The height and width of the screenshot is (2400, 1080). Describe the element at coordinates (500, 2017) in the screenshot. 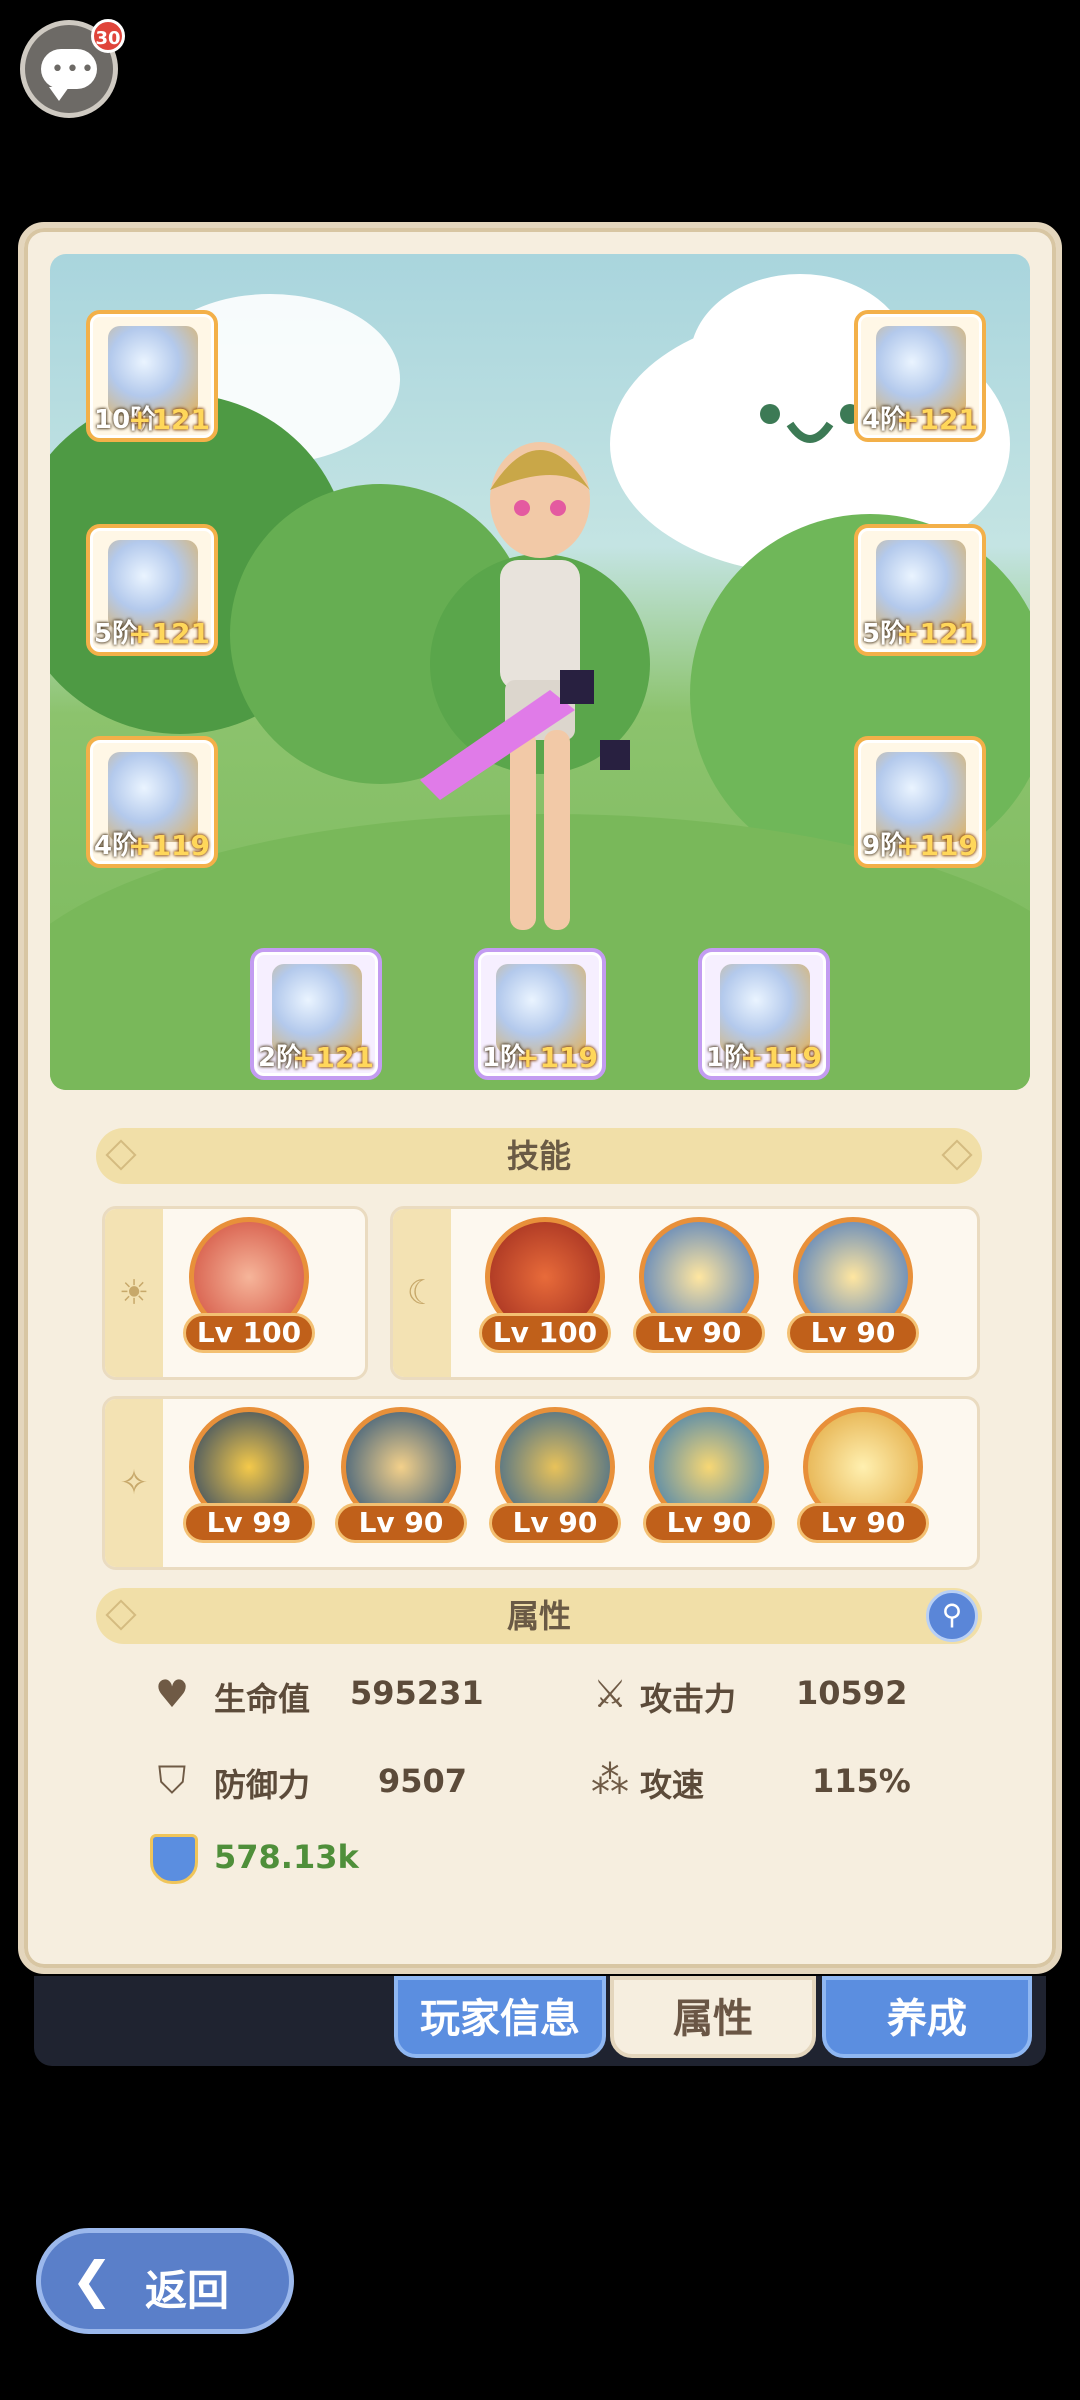

I see `tab-player-info: 玩家信息` at that location.